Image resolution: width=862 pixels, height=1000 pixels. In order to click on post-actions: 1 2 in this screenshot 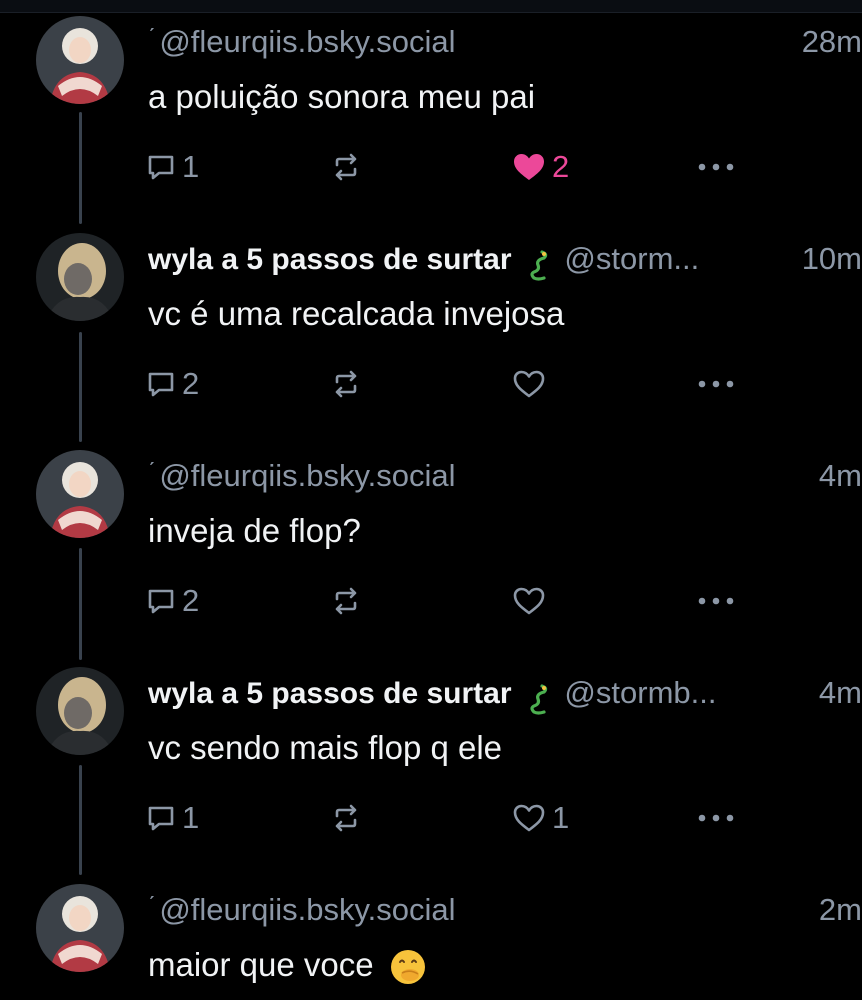, I will do `click(446, 167)`.